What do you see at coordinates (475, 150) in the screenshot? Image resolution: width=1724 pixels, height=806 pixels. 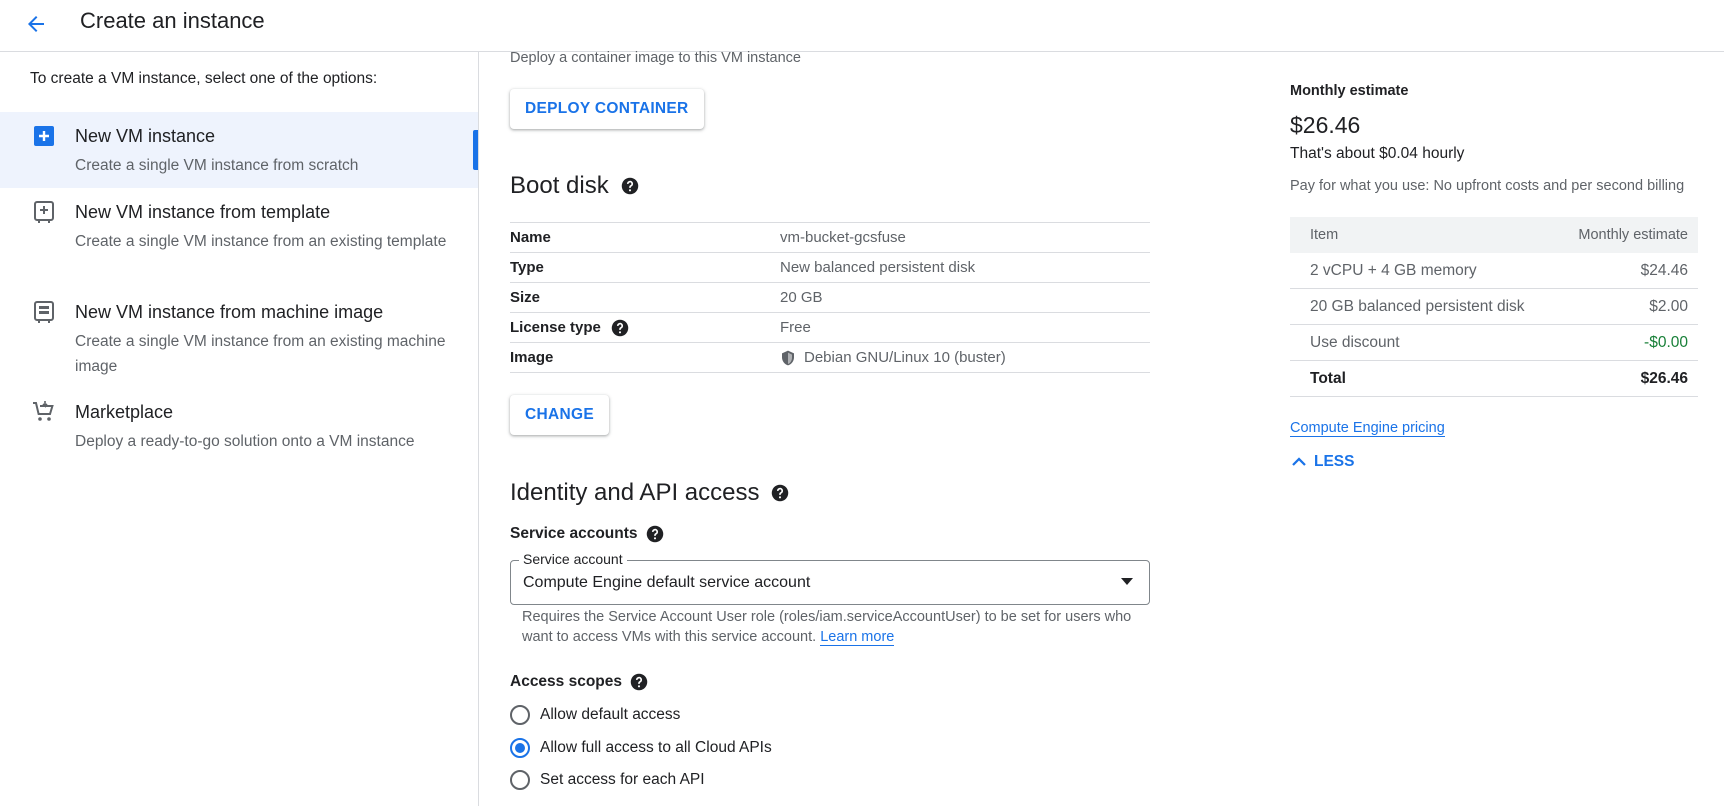 I see `selected-indicator` at bounding box center [475, 150].